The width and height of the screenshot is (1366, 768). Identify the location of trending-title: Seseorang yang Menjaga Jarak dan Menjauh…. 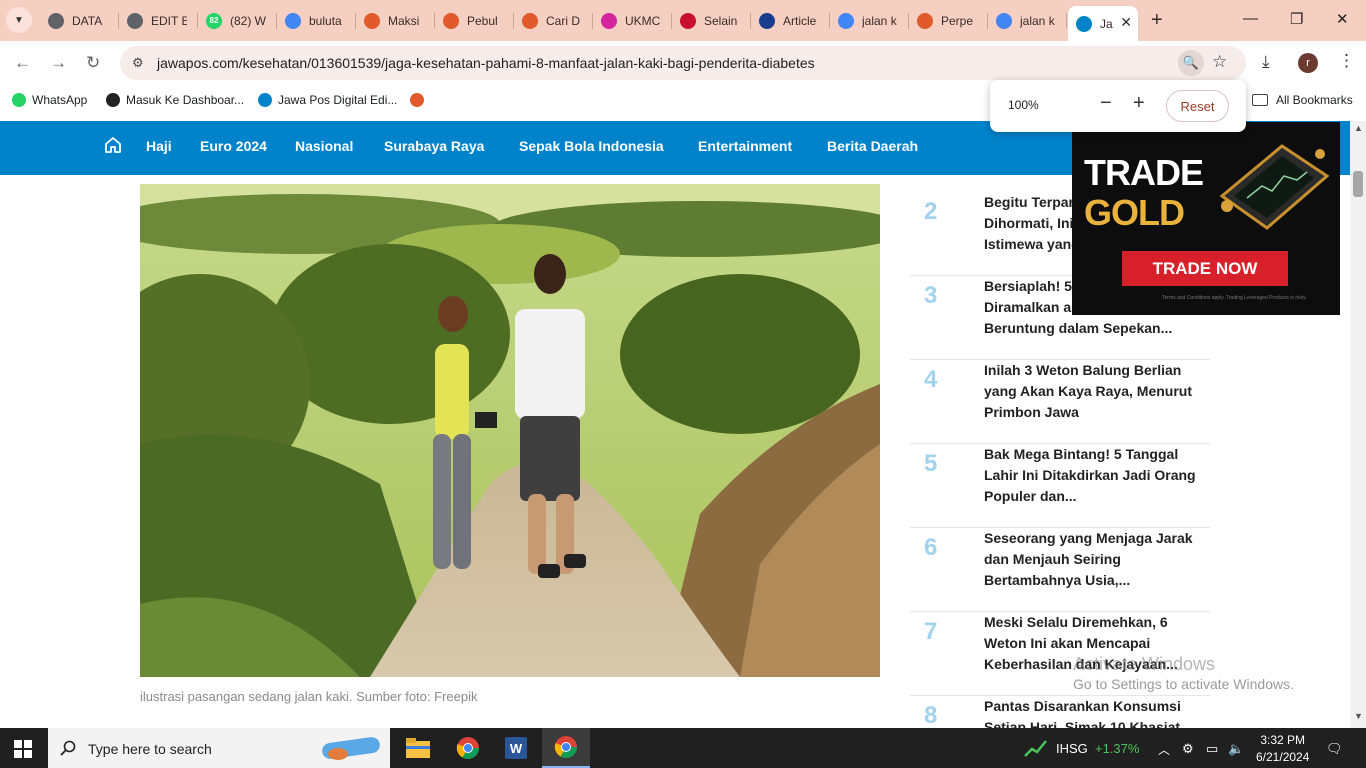
(1092, 560).